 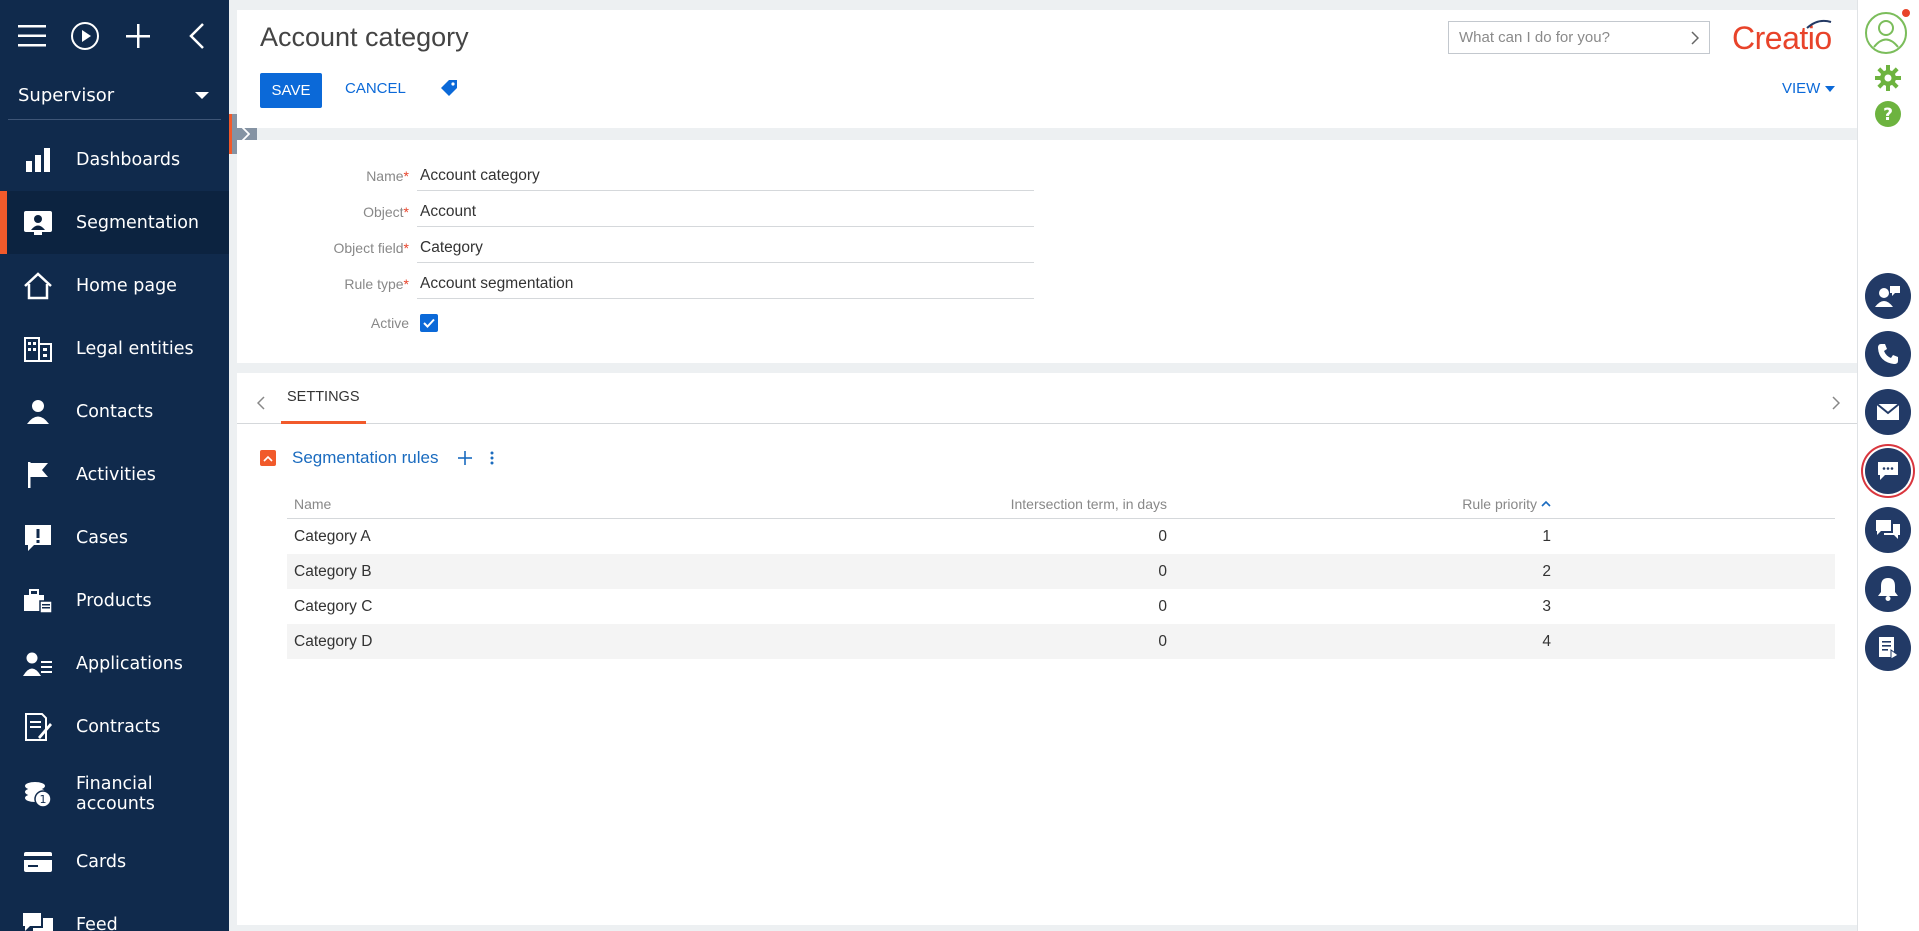 What do you see at coordinates (38, 664) in the screenshot?
I see `applications-icon` at bounding box center [38, 664].